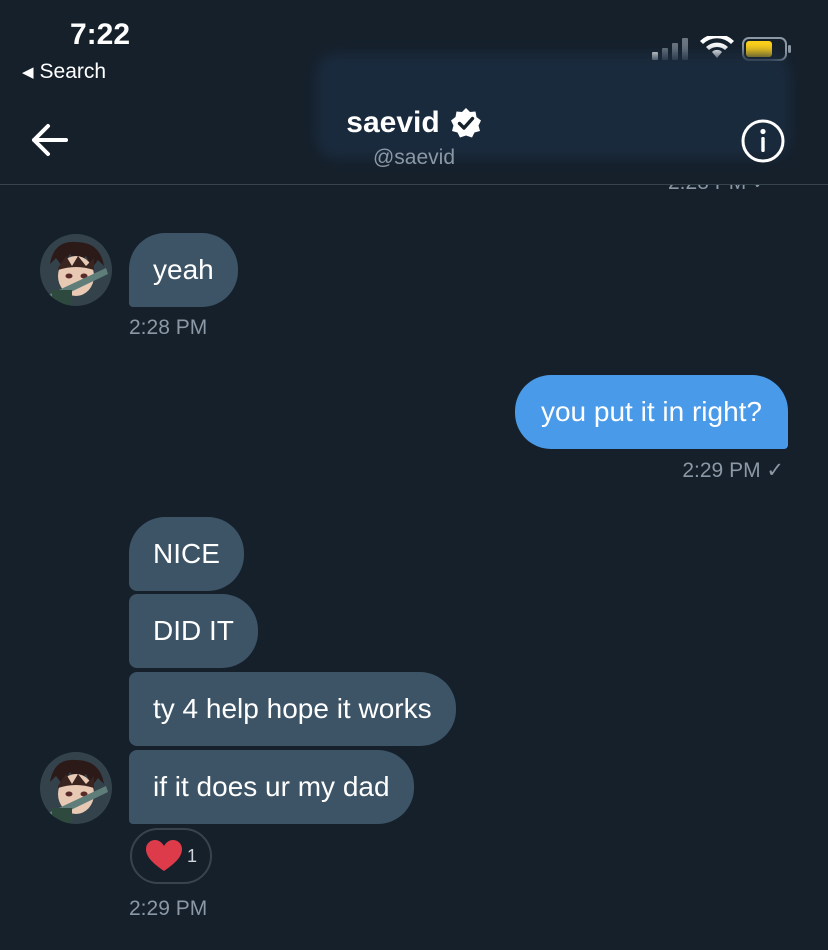  I want to click on message-timestamp: 2:28 PM, so click(168, 327).